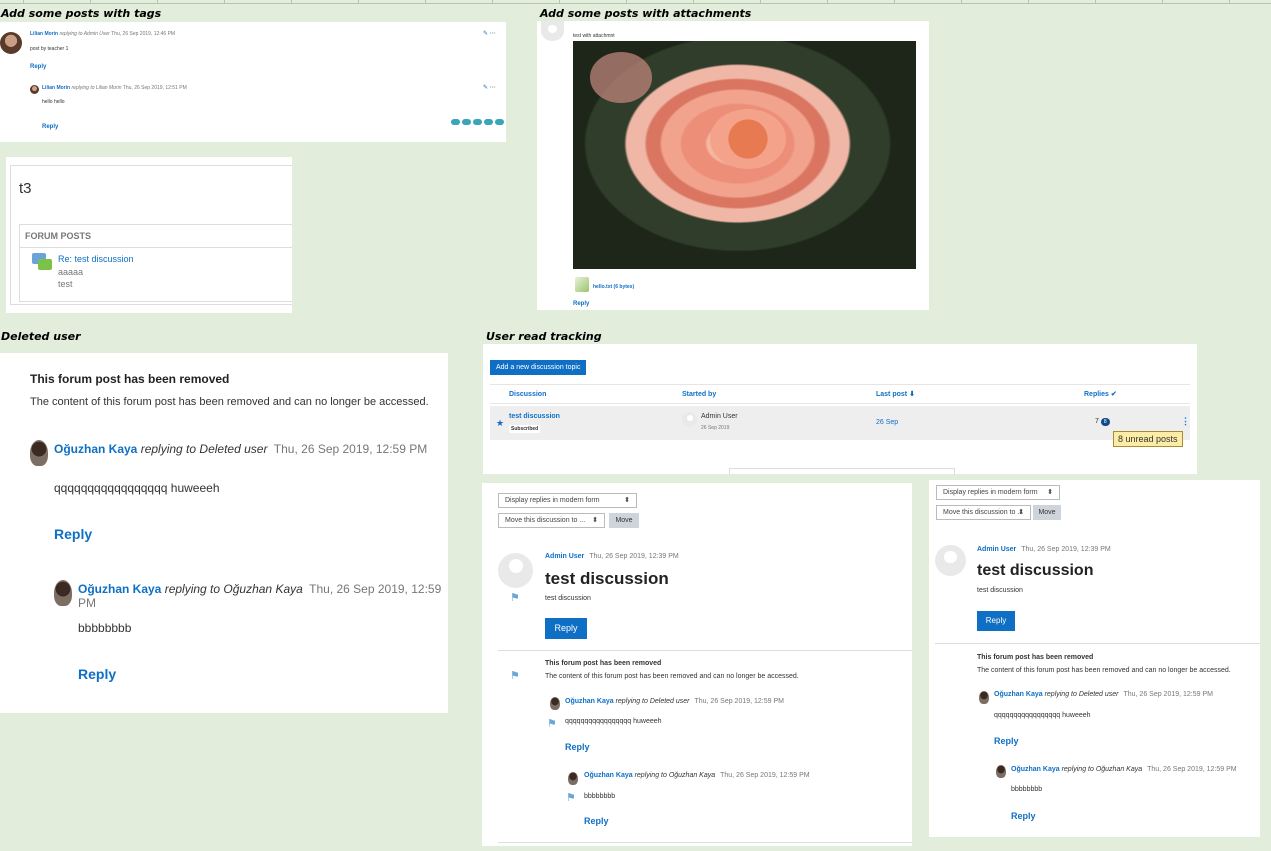 The width and height of the screenshot is (1271, 851). I want to click on post-snippet: aaaaa, so click(71, 272).